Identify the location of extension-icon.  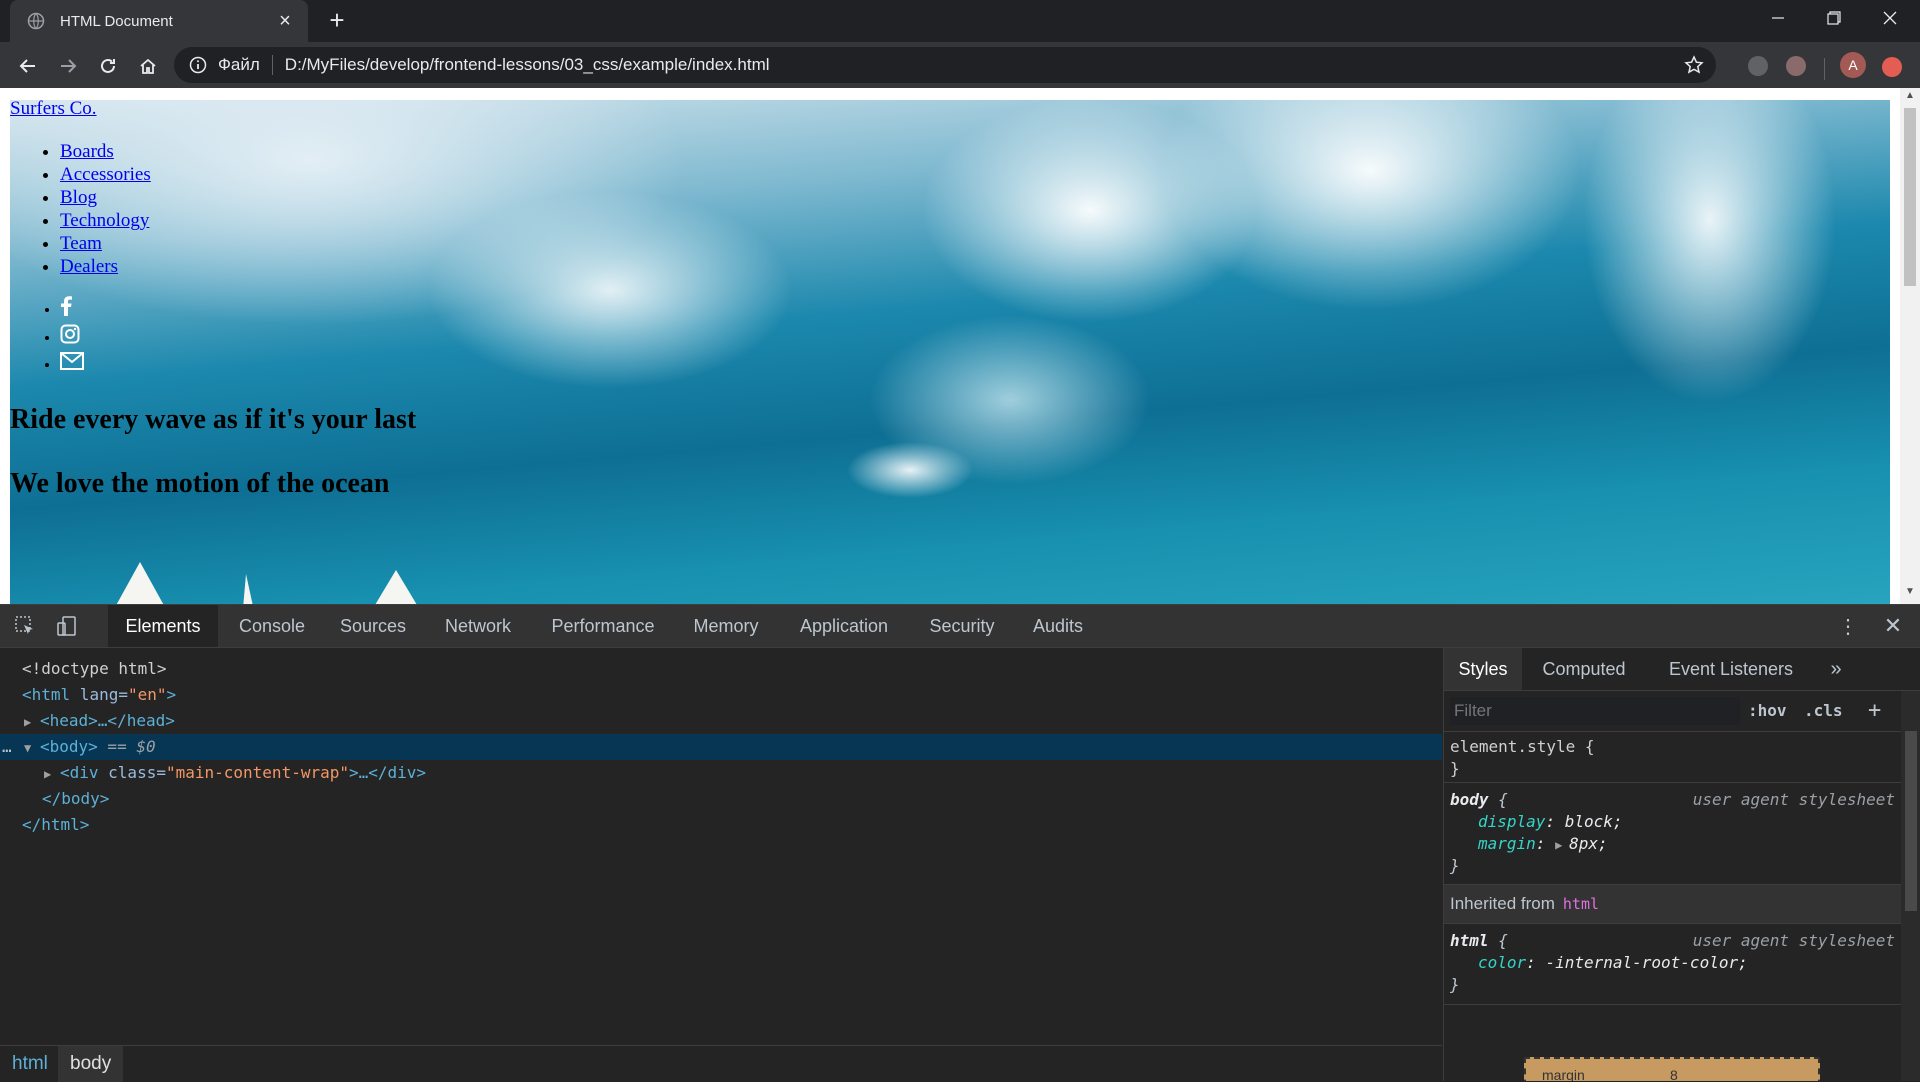
(1796, 66).